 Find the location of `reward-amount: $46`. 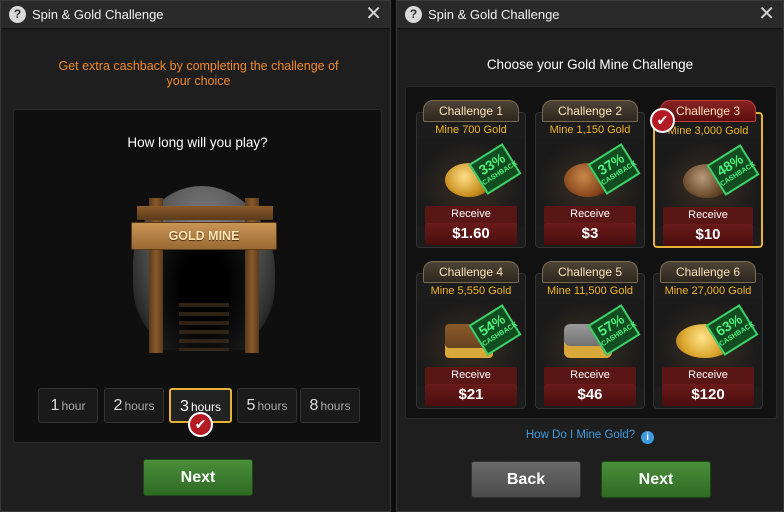

reward-amount: $46 is located at coordinates (590, 395).